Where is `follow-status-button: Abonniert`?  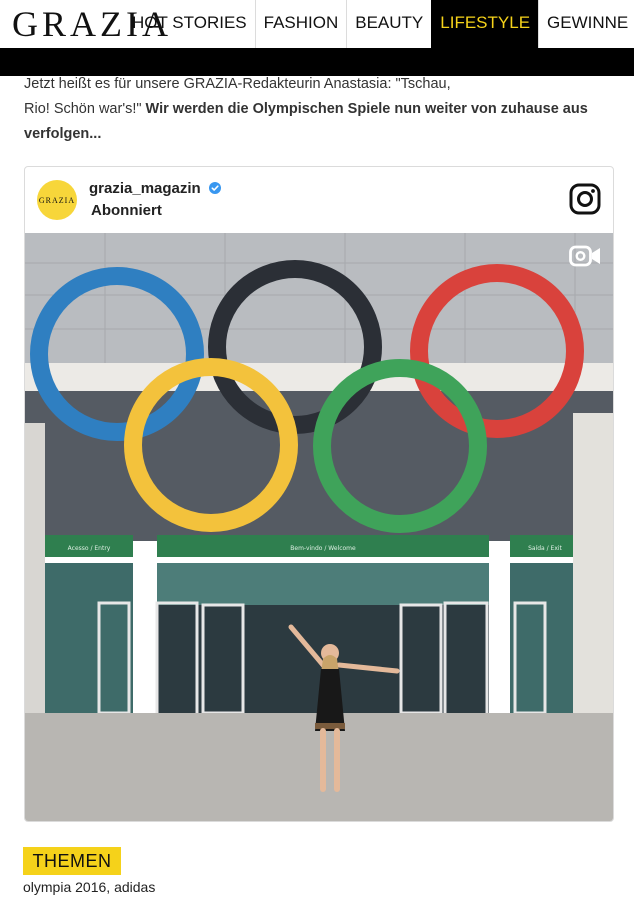 follow-status-button: Abonniert is located at coordinates (126, 210).